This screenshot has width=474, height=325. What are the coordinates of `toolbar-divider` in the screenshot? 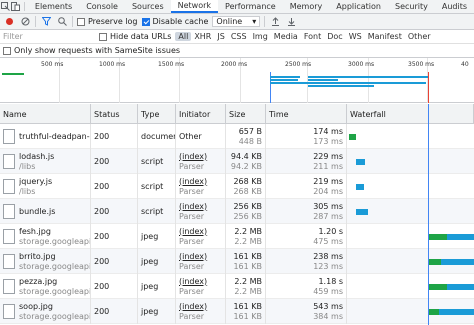 It's located at (35, 21).